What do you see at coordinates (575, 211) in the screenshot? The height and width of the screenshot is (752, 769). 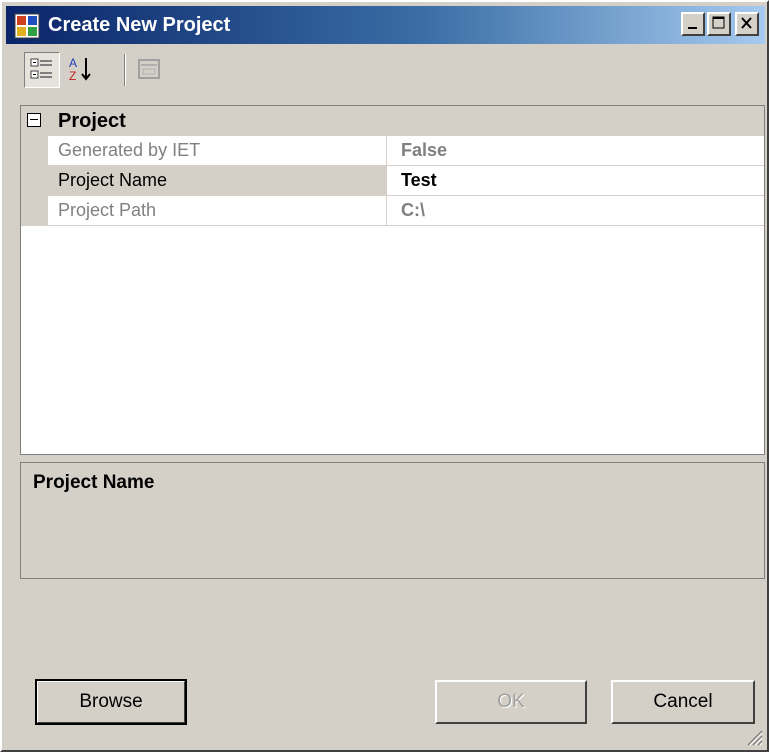 I see `property-value: C:\` at bounding box center [575, 211].